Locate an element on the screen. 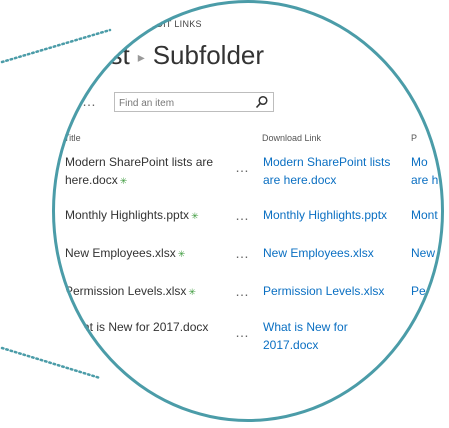 The width and height of the screenshot is (449, 428). download-link-line1: Modern SharePoint lists is located at coordinates (327, 162).